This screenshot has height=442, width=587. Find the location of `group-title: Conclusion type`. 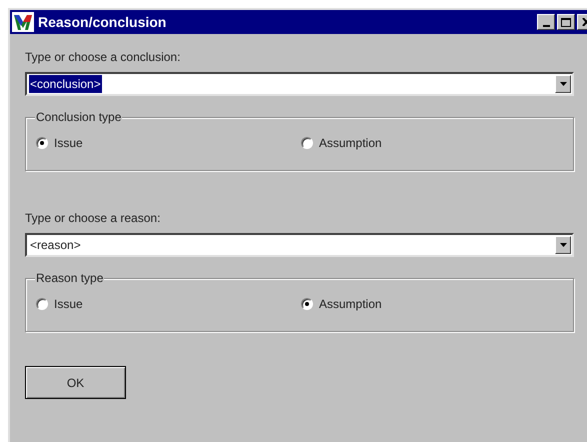

group-title: Conclusion type is located at coordinates (78, 117).